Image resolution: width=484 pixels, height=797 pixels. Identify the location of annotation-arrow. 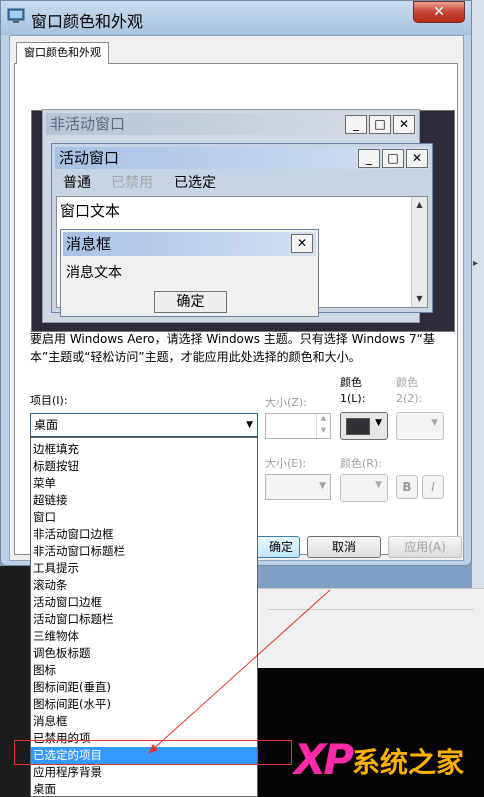
(239, 671).